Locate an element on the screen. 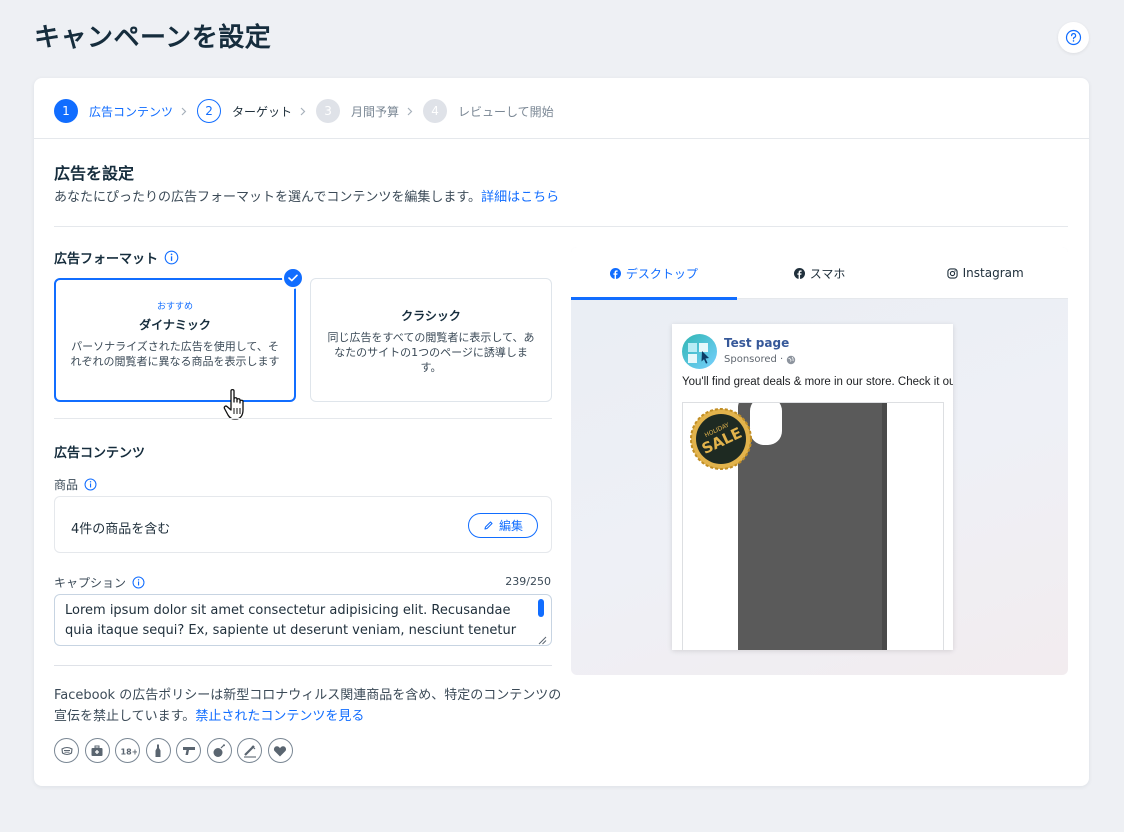 This screenshot has height=832, width=1124. step-ad-content: 1 広告コンテンツ is located at coordinates (113, 111).